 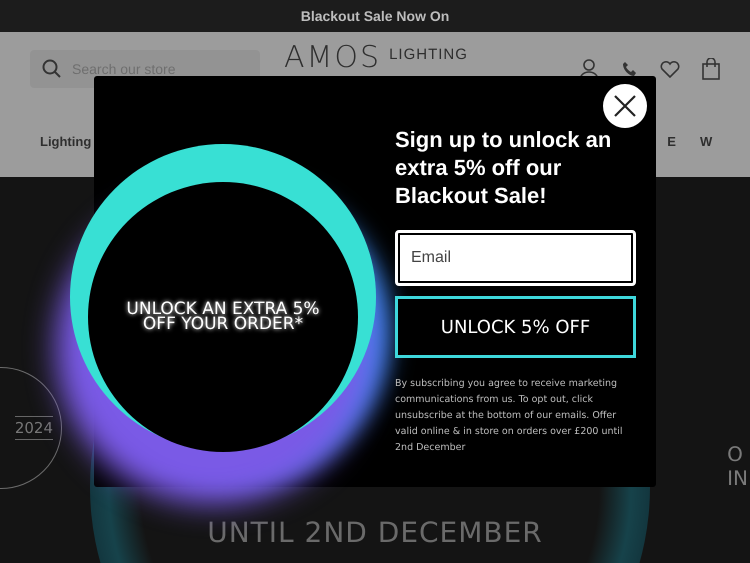 What do you see at coordinates (671, 141) in the screenshot?
I see `nav-link: E` at bounding box center [671, 141].